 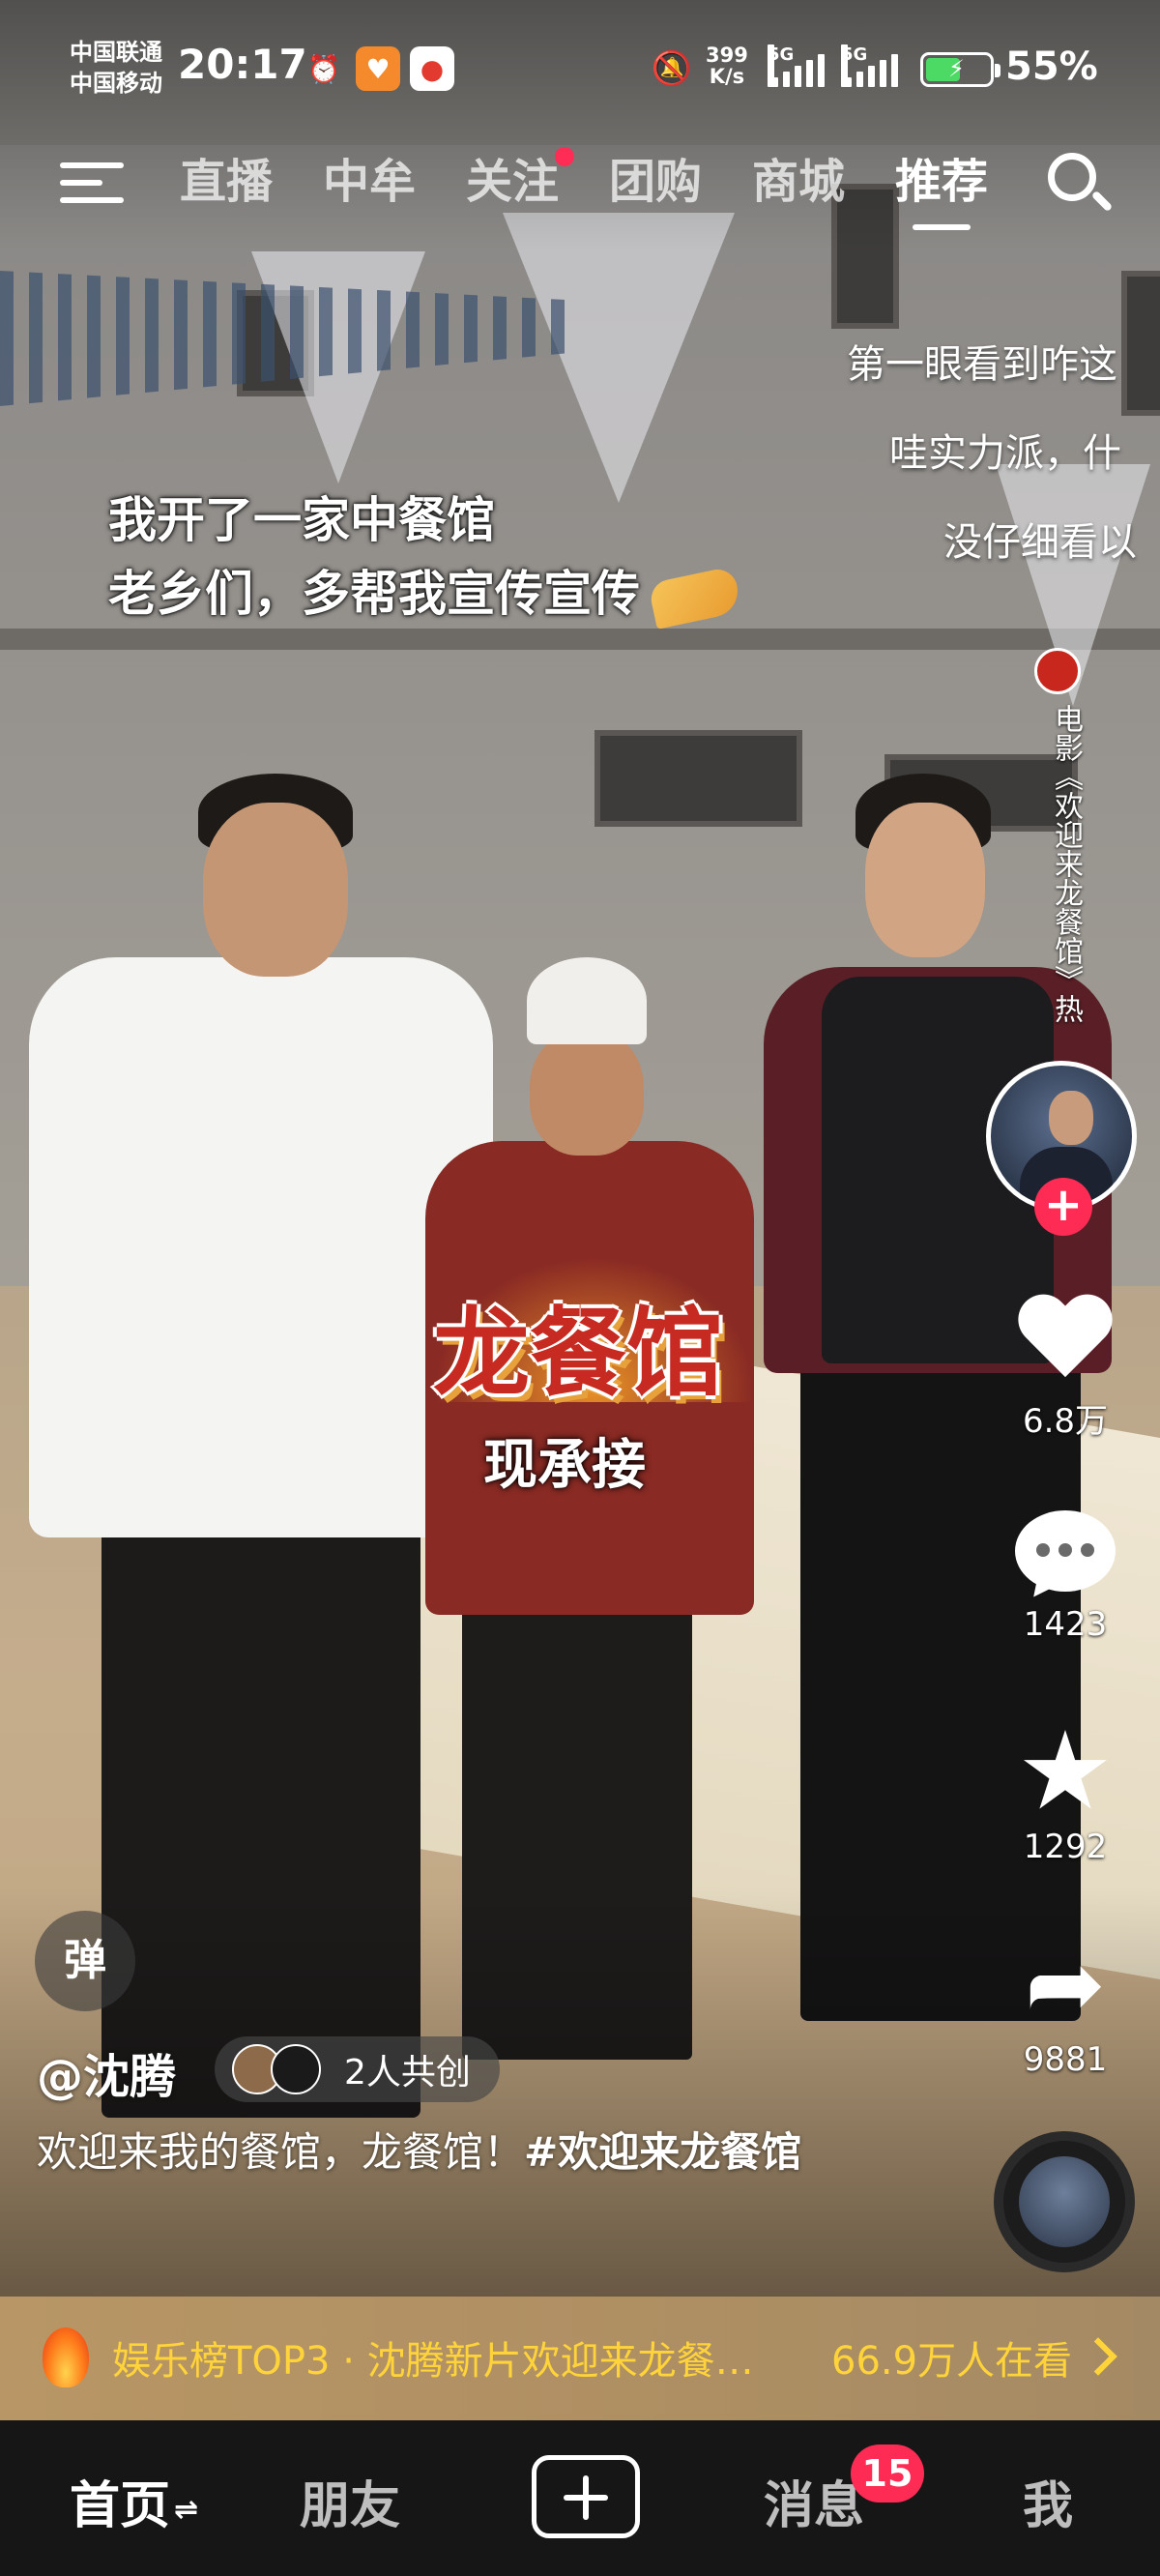 I want to click on nav-friends: 朋友, so click(x=350, y=2501).